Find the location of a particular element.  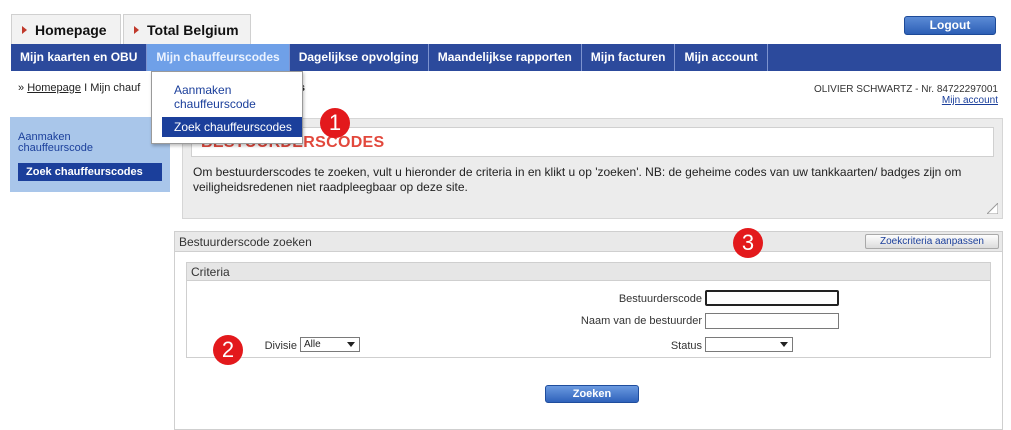

tab-total-belgium: Total Belgium is located at coordinates (187, 29).